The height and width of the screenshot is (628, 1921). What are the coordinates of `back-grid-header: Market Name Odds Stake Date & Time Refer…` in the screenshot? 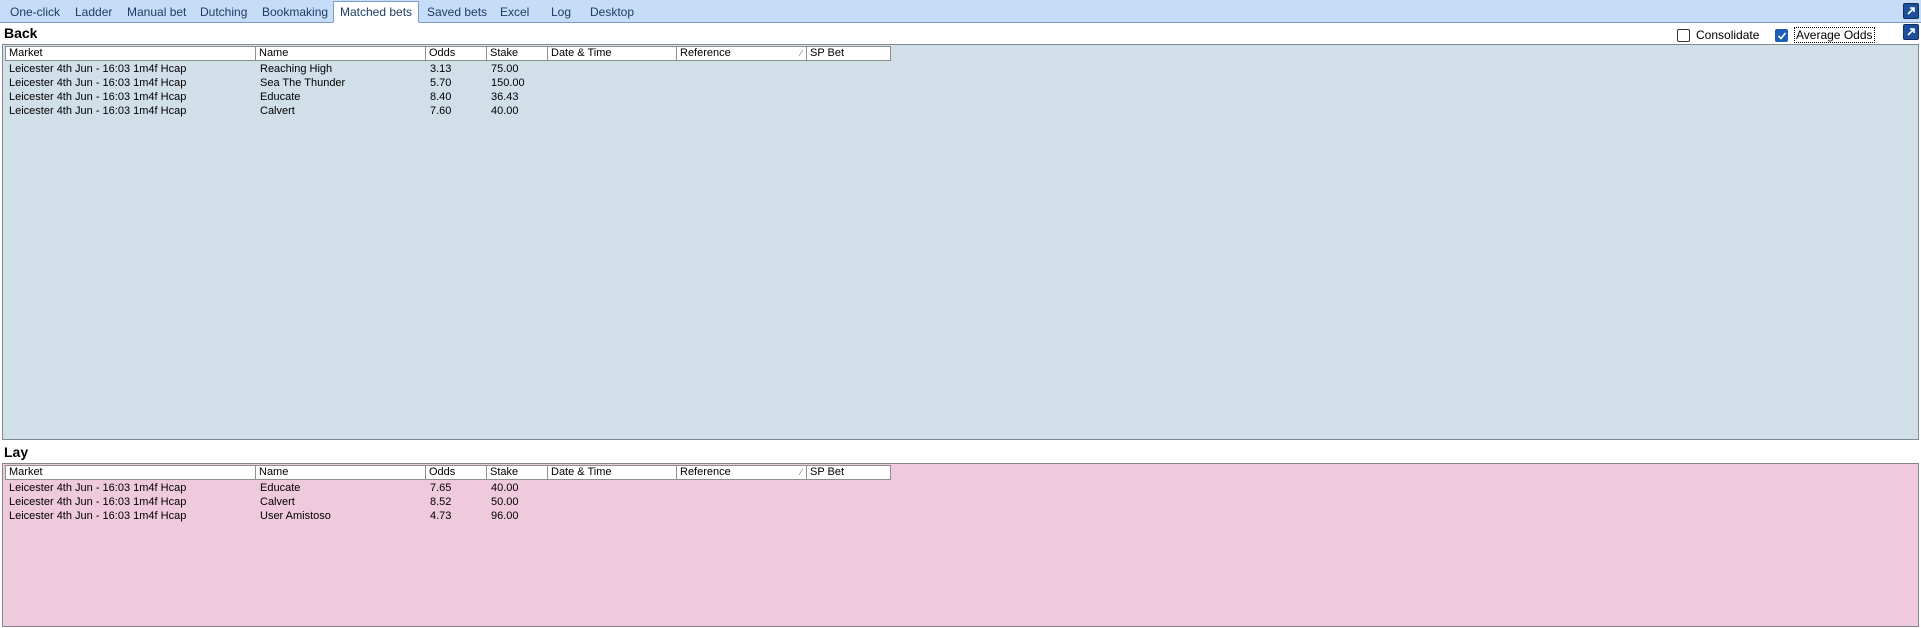 It's located at (448, 53).